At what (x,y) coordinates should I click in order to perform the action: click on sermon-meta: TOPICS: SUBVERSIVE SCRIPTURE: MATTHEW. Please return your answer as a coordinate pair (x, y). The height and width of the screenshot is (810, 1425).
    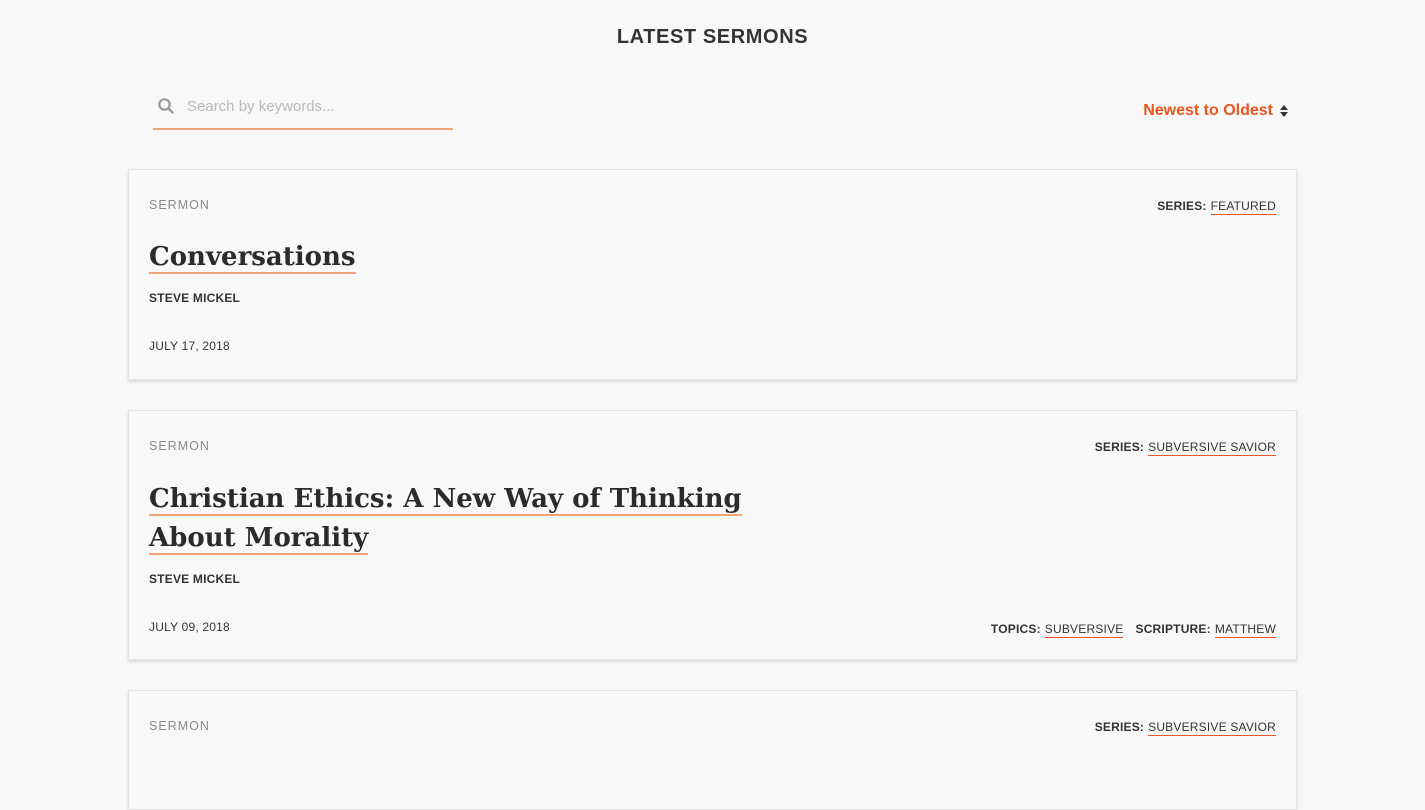
    Looking at the image, I should click on (1133, 630).